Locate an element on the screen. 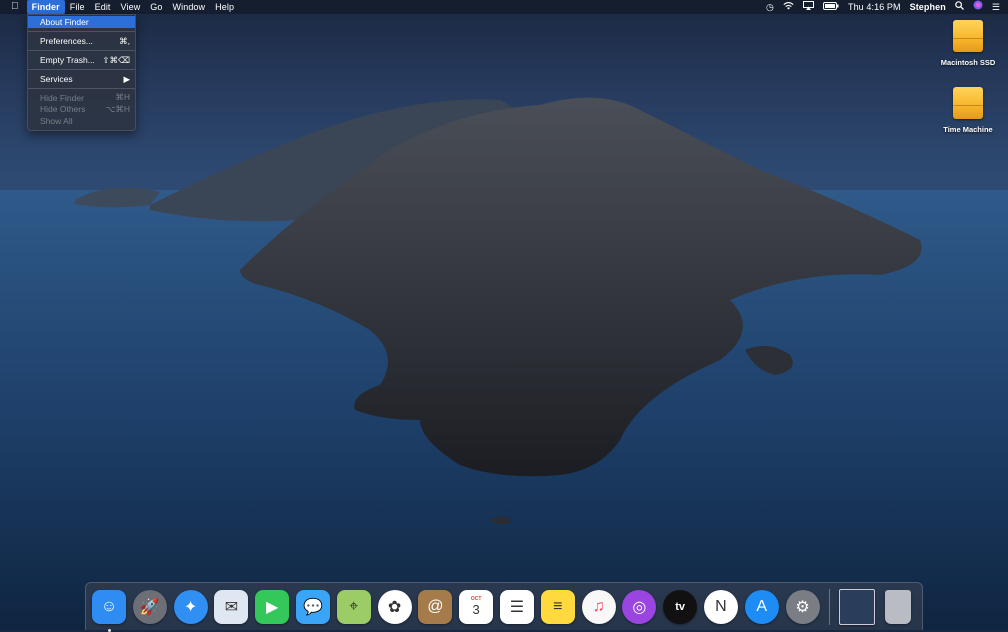 Image resolution: width=1008 pixels, height=632 pixels. music-icon: ♫ is located at coordinates (598, 606).